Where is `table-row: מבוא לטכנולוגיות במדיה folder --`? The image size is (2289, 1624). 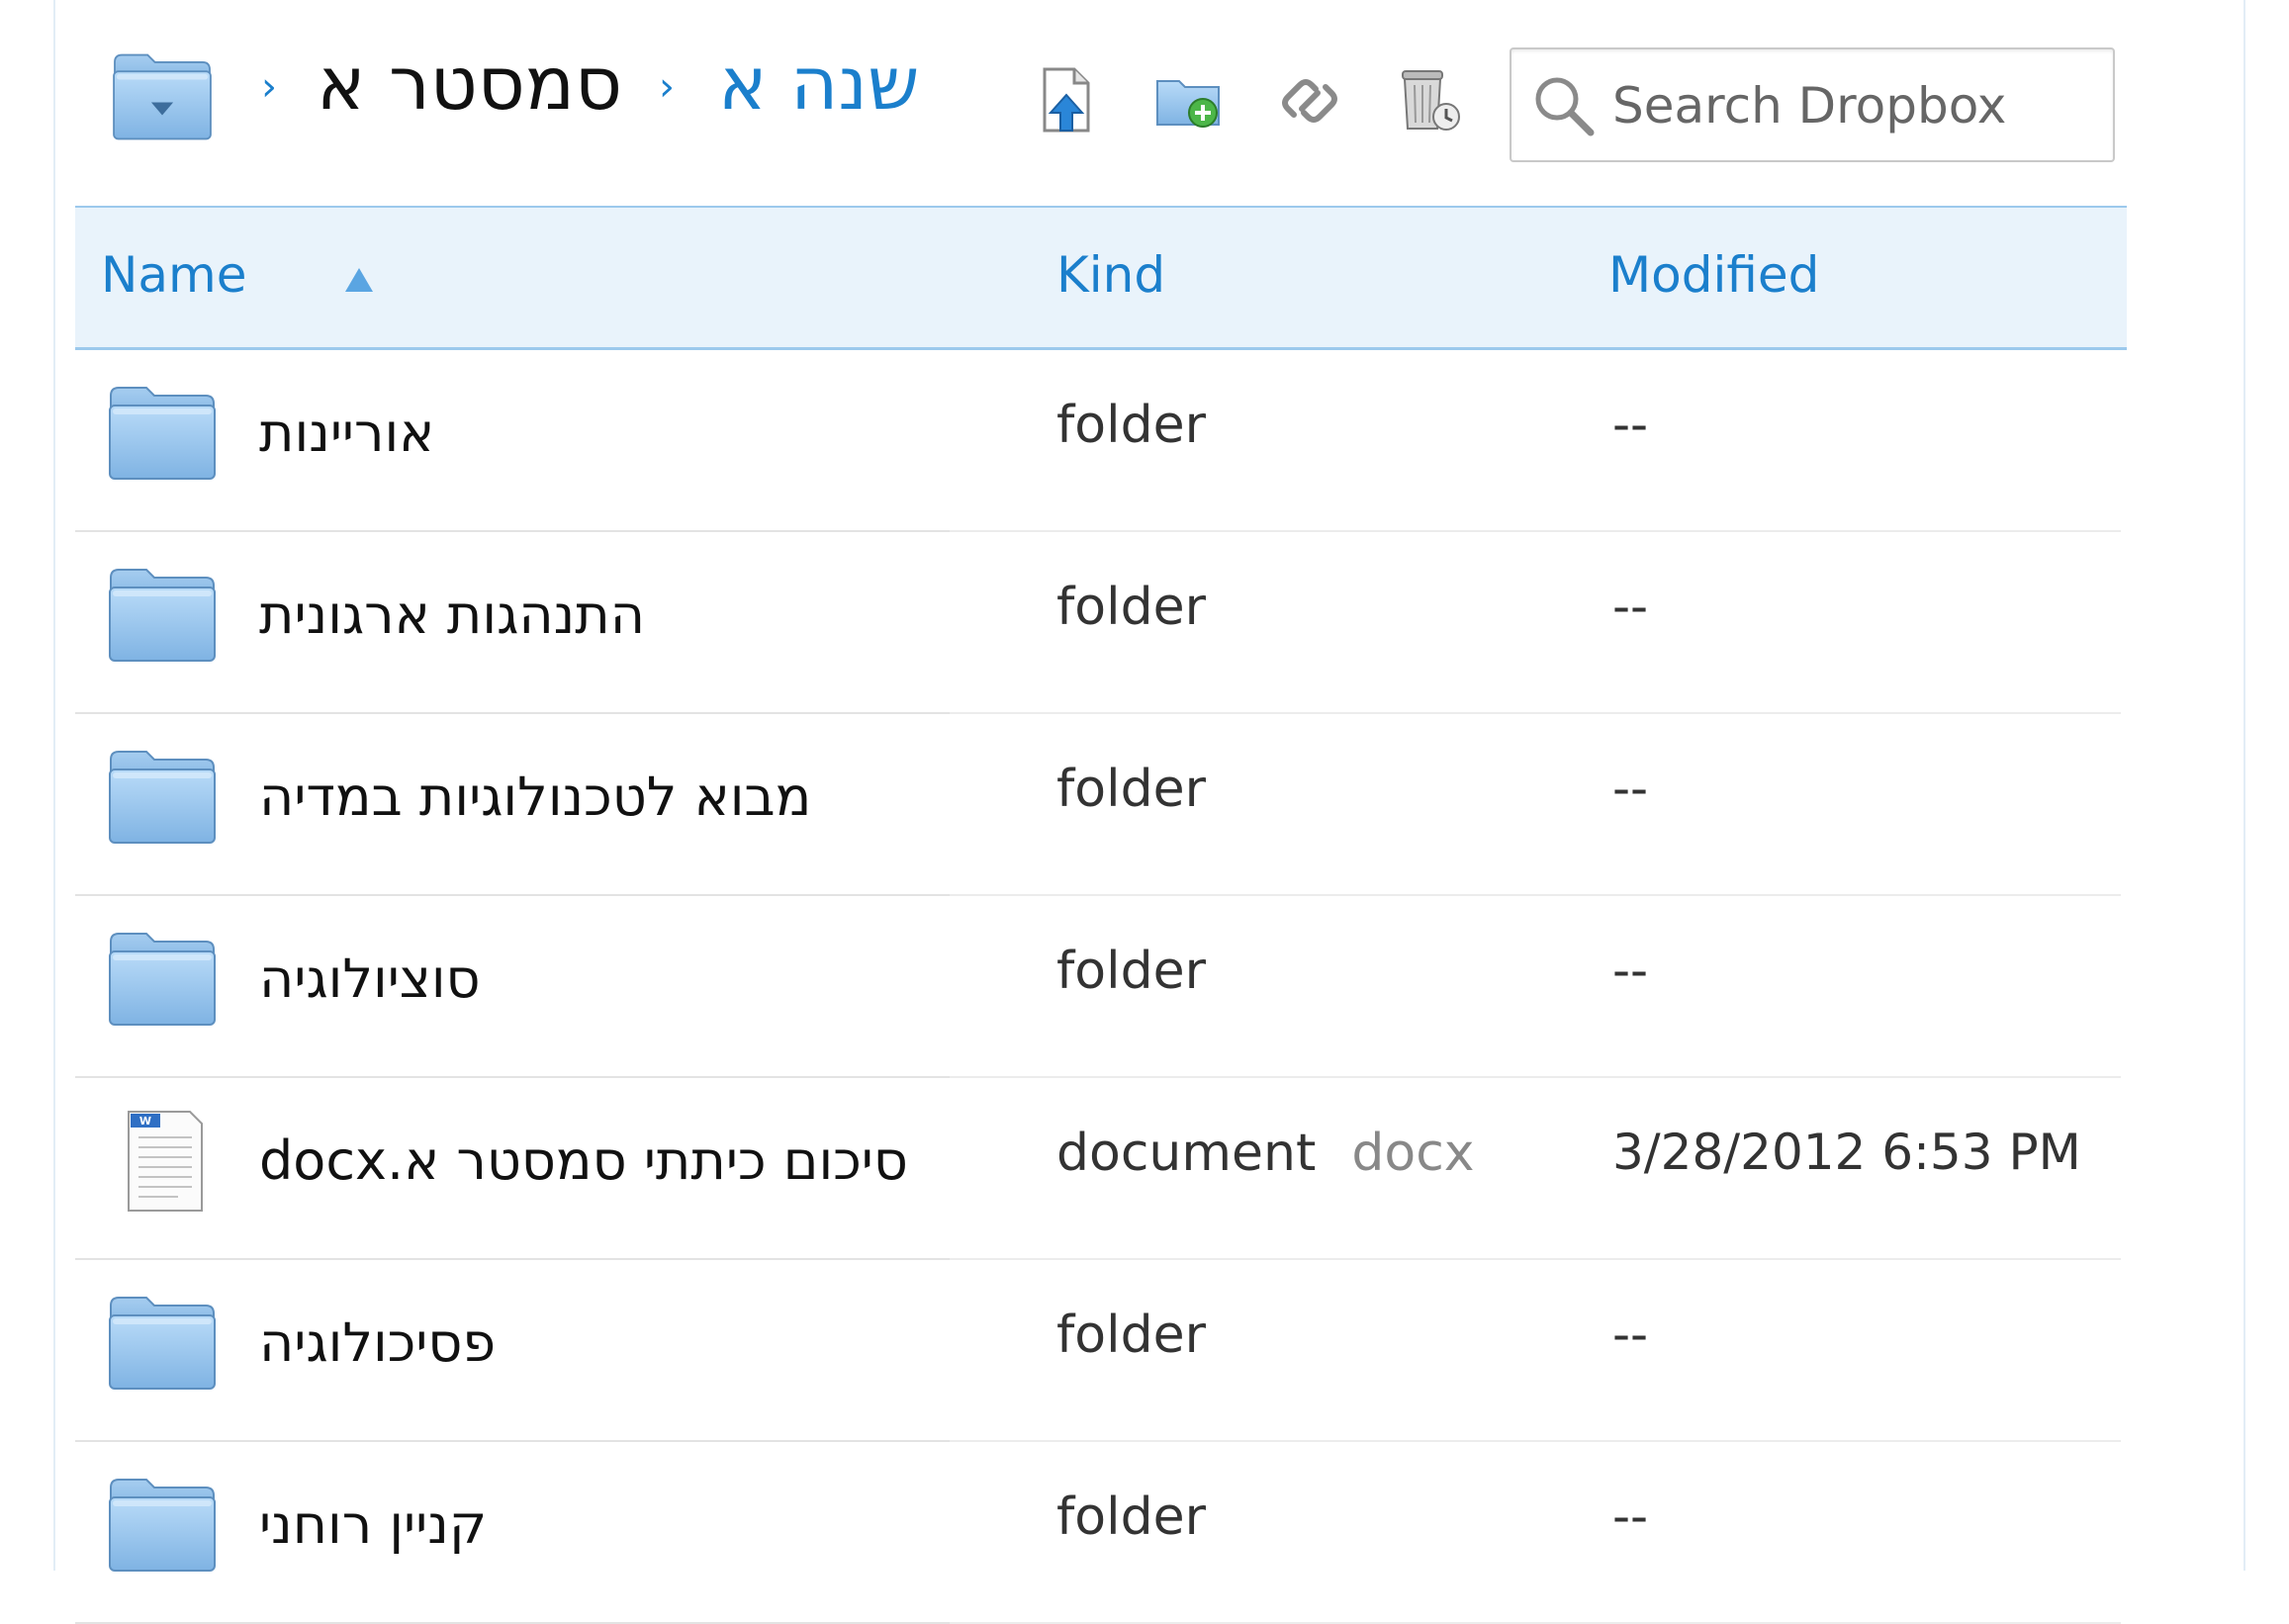 table-row: מבוא לטכנולוגיות במדיה folder -- is located at coordinates (1098, 805).